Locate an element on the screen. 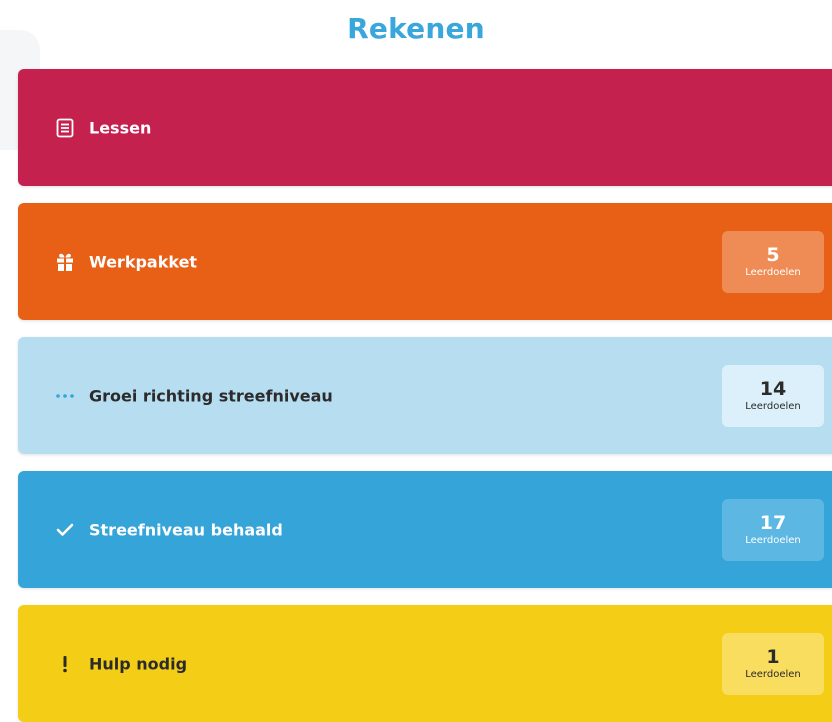 The image size is (832, 722). card-label: Werkpakket is located at coordinates (143, 261).